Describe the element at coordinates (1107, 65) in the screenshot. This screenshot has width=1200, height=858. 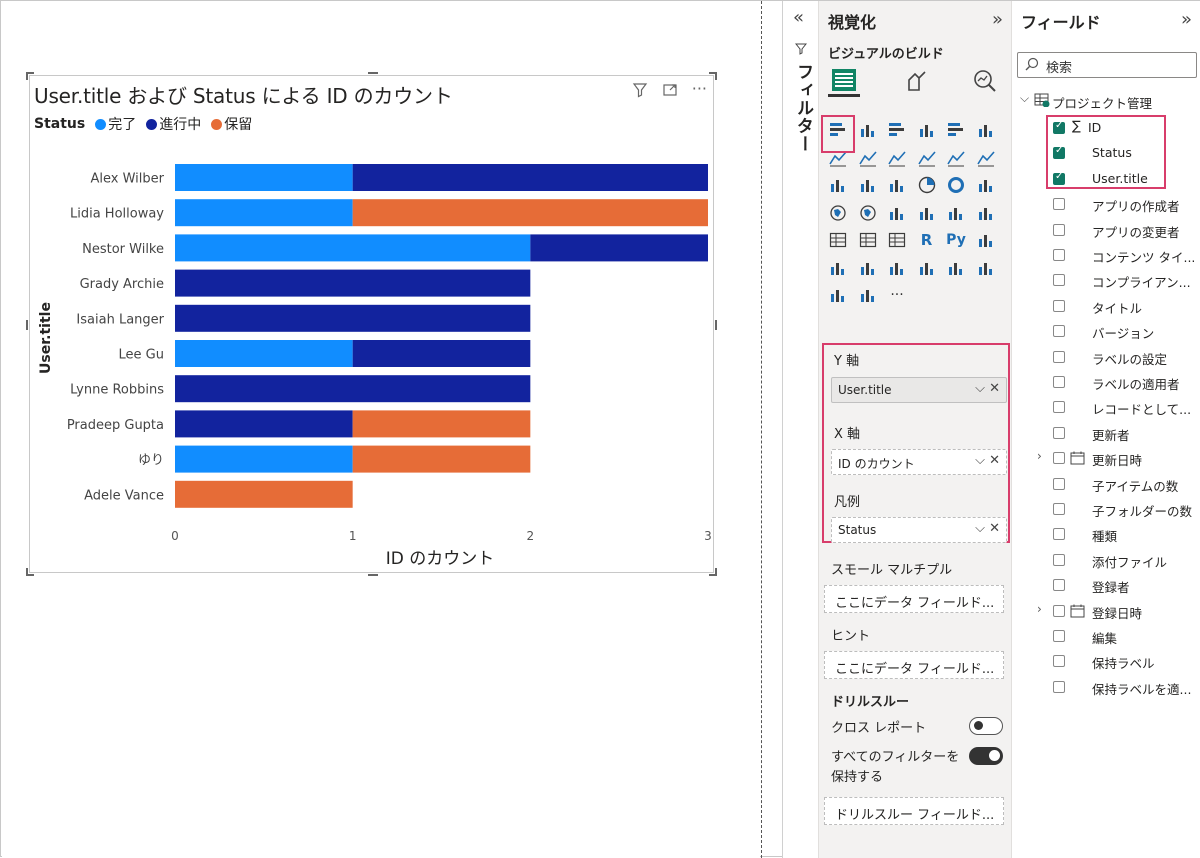
I see `fields-search-input: 検索` at that location.